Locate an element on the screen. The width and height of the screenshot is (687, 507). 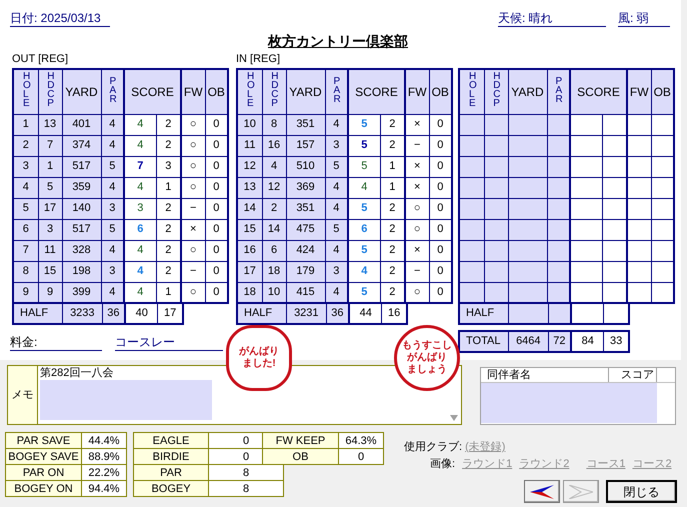
table-cell: 14 is located at coordinates (274, 229).